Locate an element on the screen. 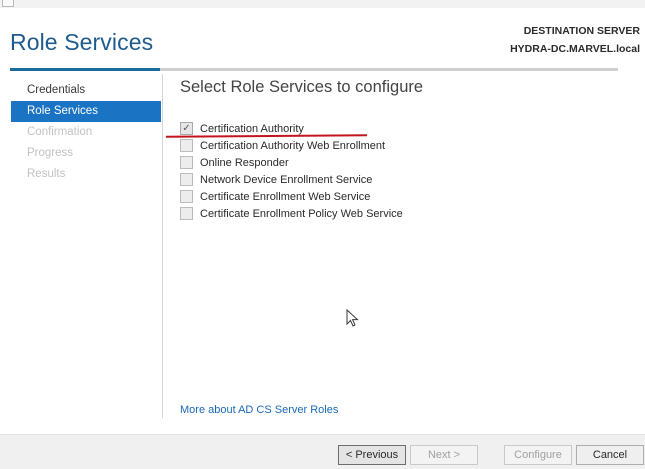  checkbox-checked-icon: ✓ is located at coordinates (186, 128).